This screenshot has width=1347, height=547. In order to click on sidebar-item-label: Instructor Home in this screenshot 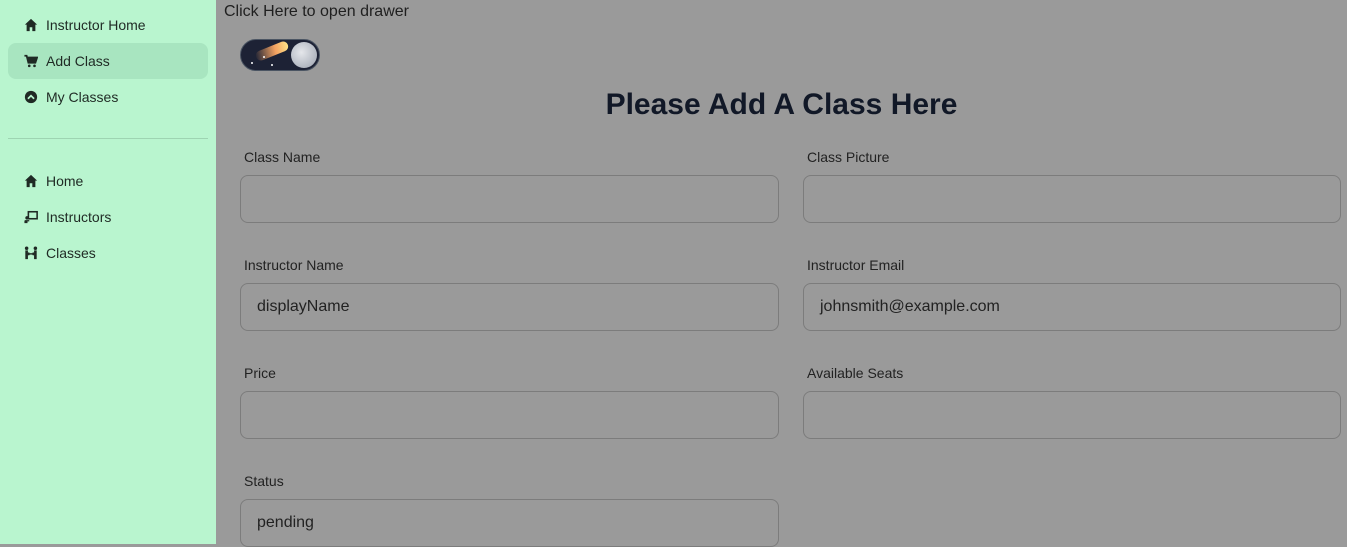, I will do `click(96, 25)`.